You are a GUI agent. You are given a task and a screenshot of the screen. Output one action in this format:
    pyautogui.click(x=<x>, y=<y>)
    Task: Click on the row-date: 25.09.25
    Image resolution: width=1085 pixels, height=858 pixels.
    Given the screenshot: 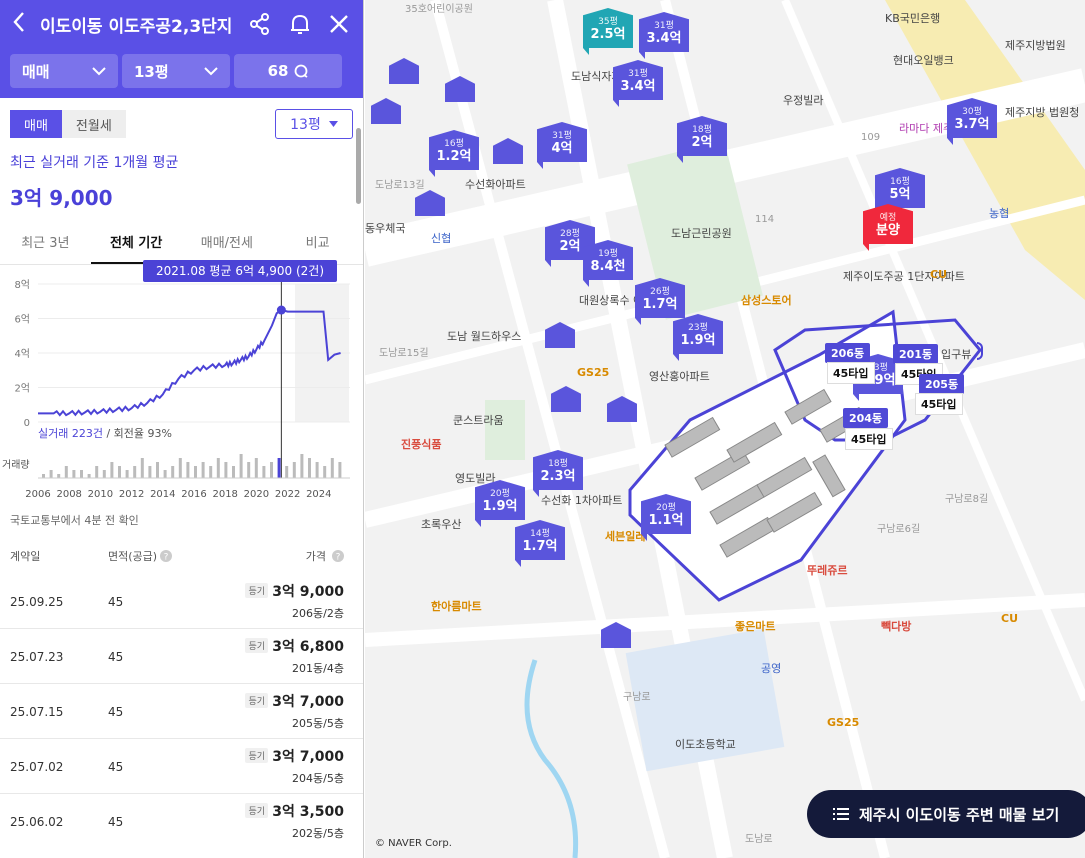 What is the action you would take?
    pyautogui.click(x=37, y=602)
    